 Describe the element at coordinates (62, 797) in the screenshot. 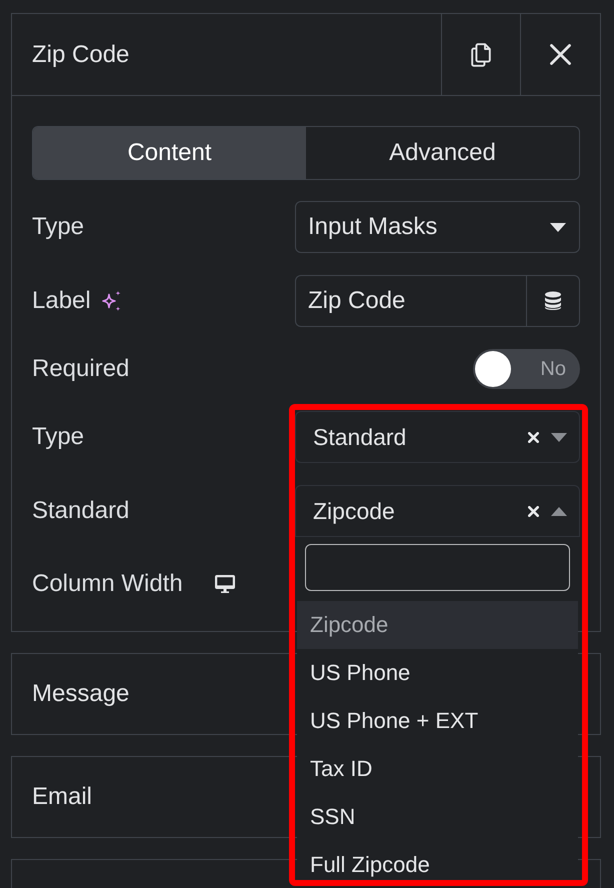

I see `section-title: Email` at that location.